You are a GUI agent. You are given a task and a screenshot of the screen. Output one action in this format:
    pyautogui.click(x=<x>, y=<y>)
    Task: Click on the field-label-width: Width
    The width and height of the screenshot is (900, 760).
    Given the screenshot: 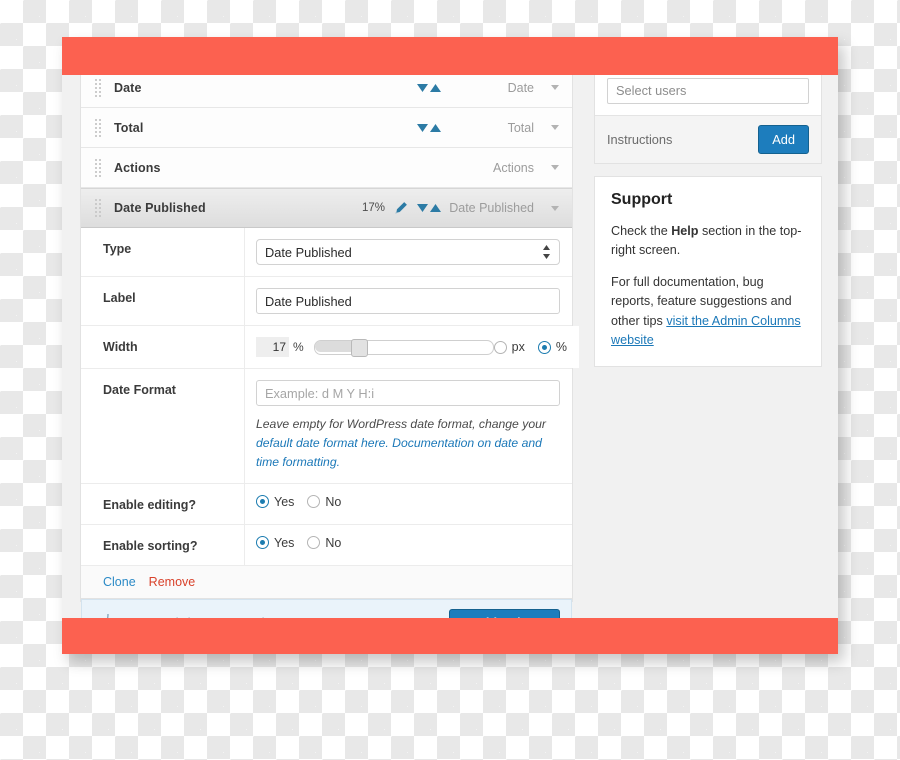 What is the action you would take?
    pyautogui.click(x=163, y=347)
    